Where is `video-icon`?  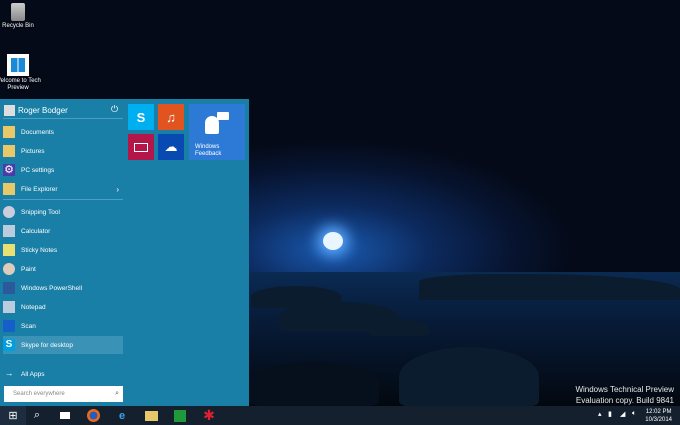
video-icon is located at coordinates (141, 147).